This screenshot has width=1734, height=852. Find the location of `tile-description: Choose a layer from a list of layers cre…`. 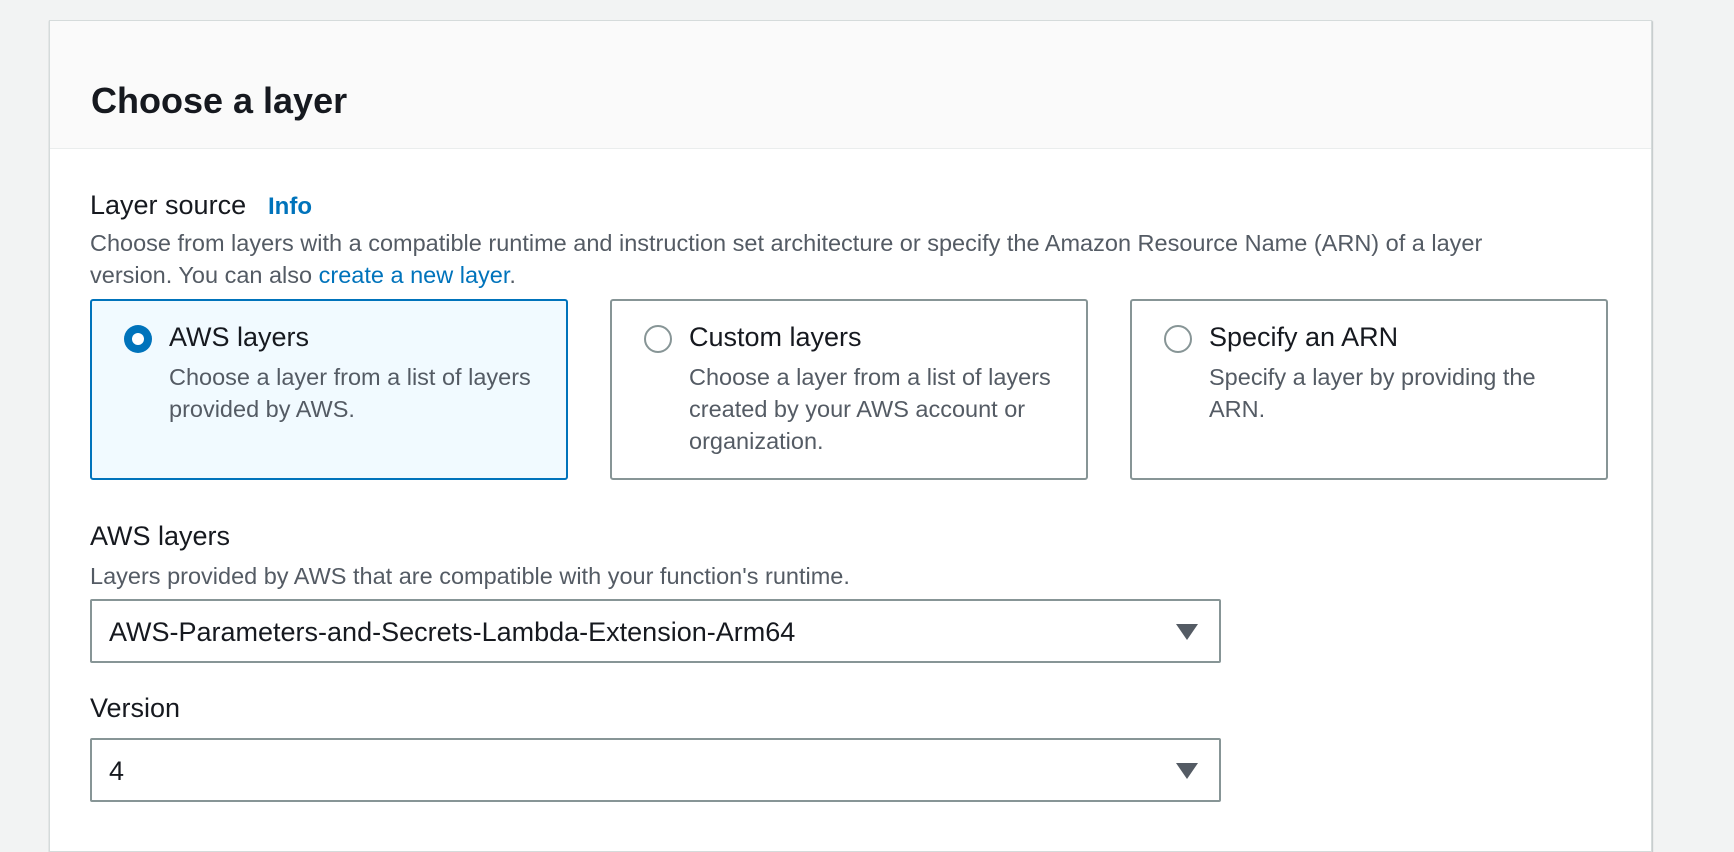

tile-description: Choose a layer from a list of layers cre… is located at coordinates (870, 409).